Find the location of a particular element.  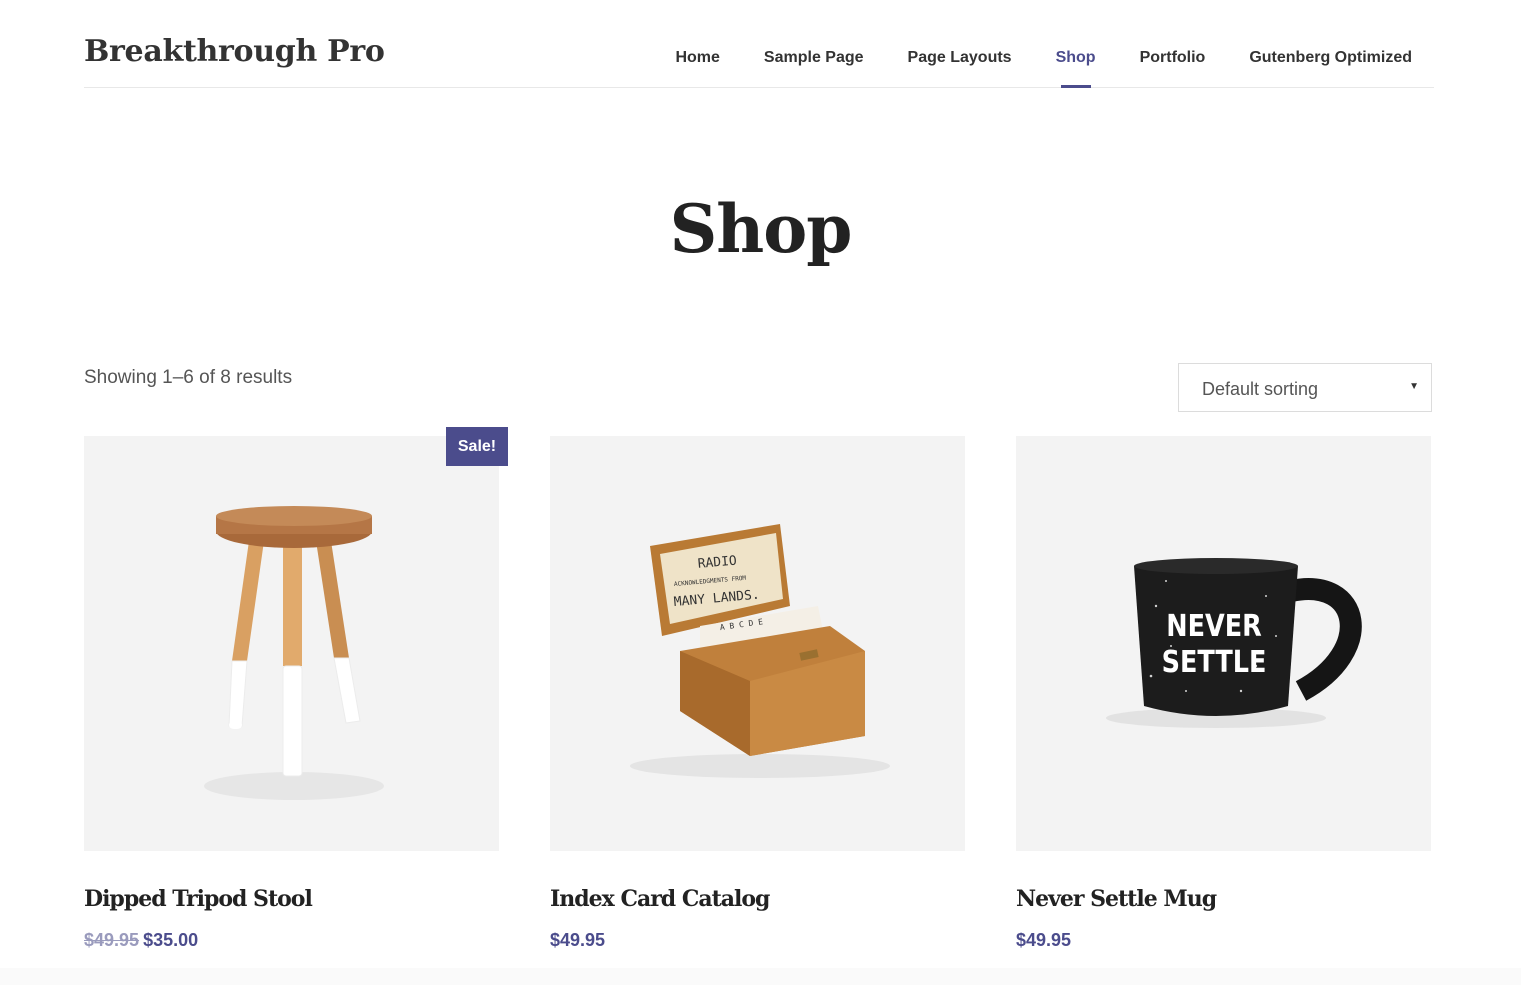

nav-item-portfolio: Portfolio is located at coordinates (1173, 43).